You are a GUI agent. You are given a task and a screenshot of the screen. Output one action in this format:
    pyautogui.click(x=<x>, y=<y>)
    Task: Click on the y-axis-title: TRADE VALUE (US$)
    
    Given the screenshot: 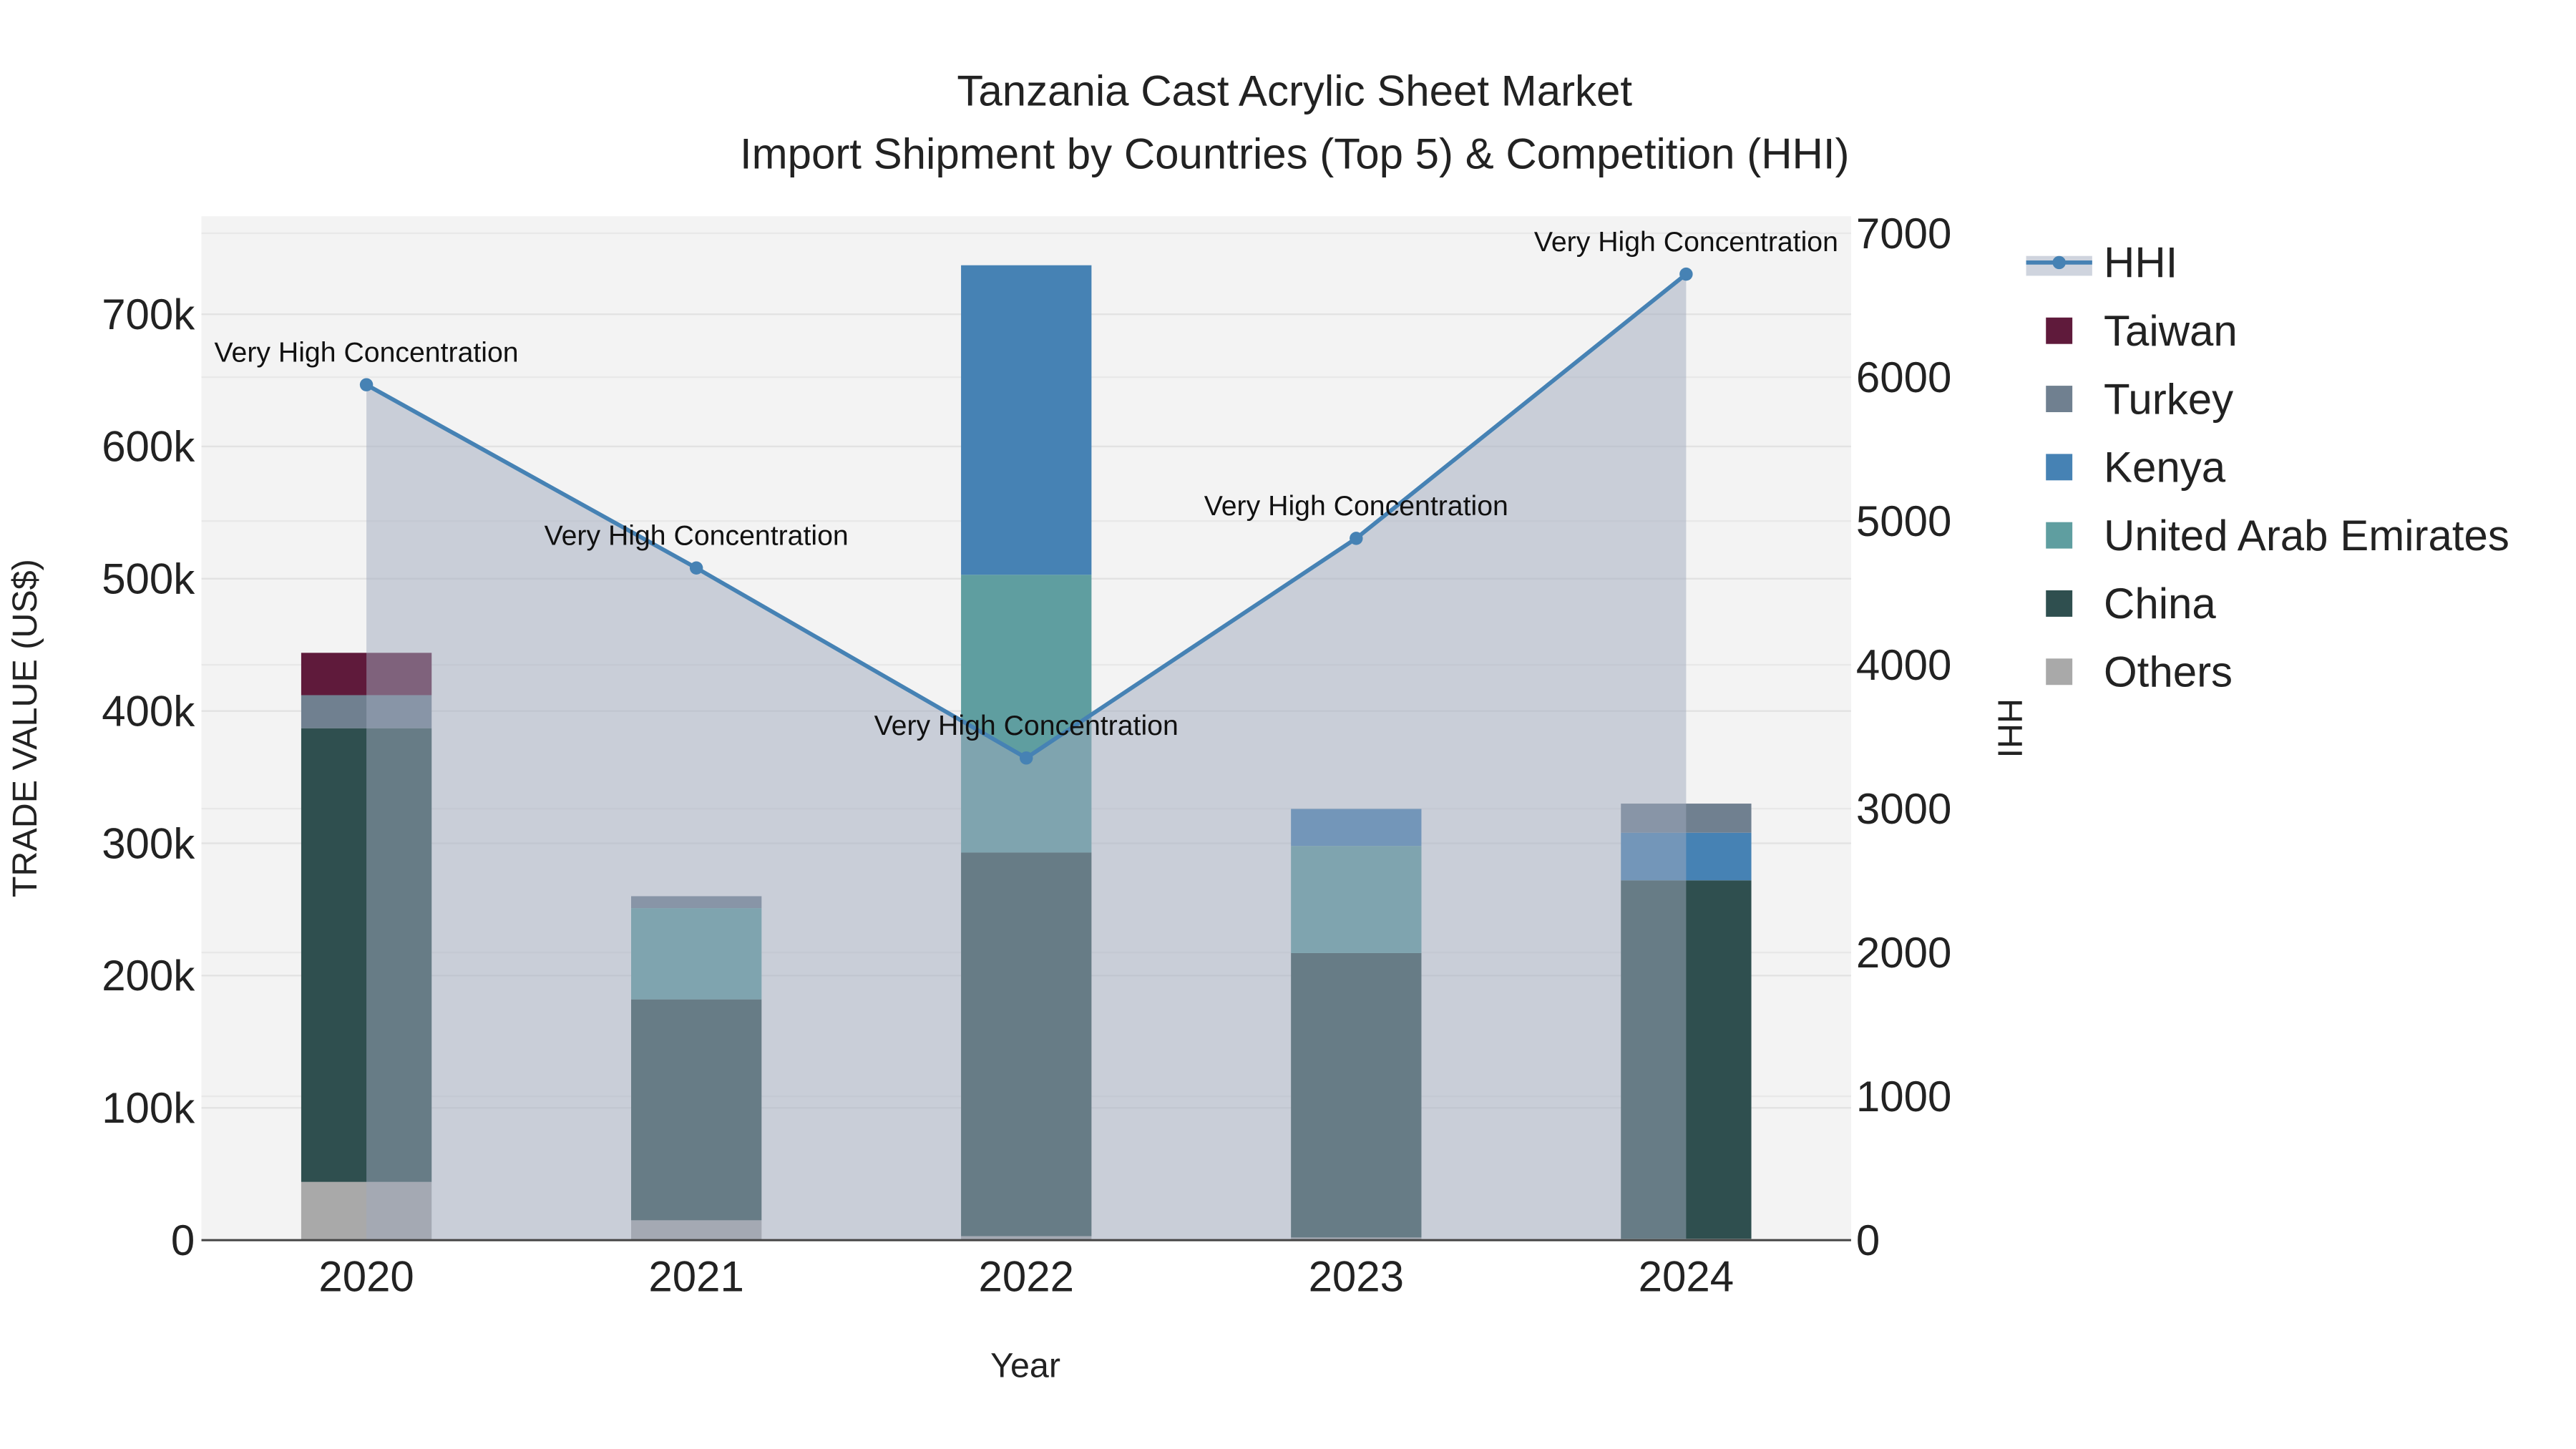 What is the action you would take?
    pyautogui.click(x=25, y=728)
    